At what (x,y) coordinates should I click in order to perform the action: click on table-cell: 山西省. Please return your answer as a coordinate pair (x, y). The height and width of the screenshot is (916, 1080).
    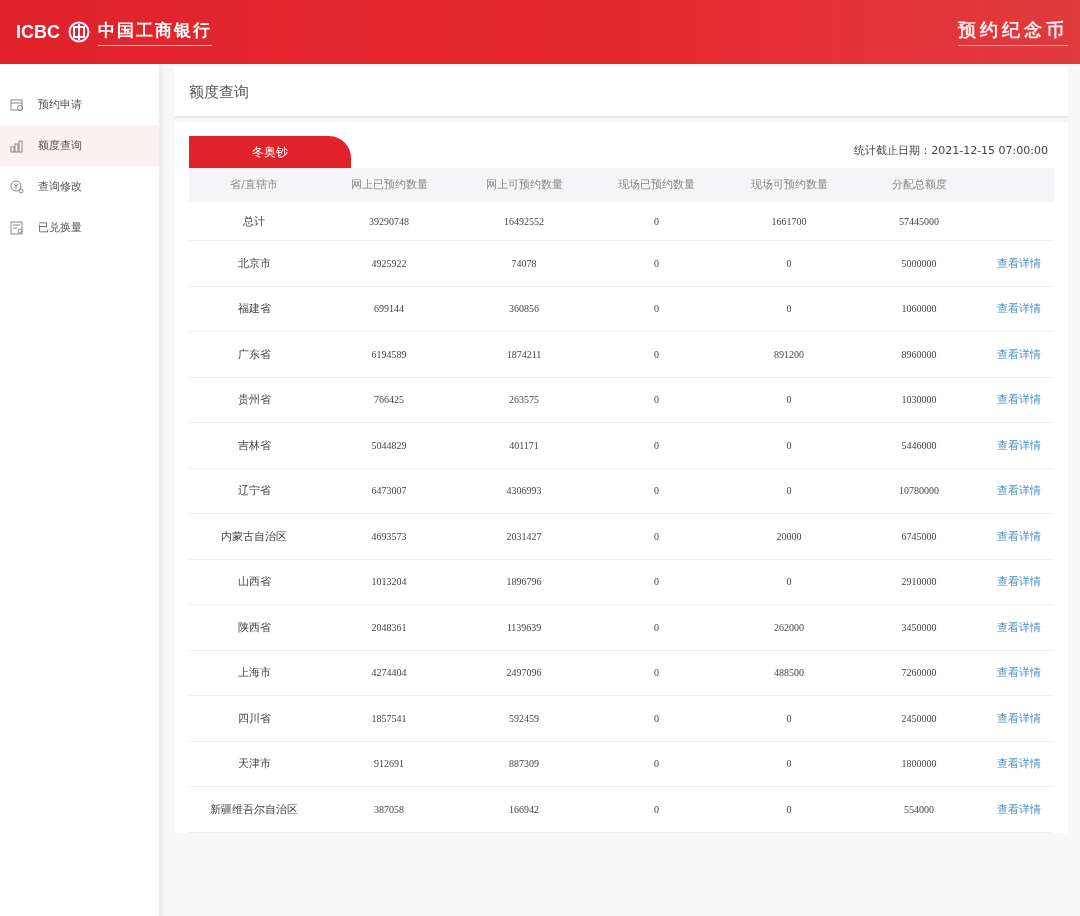
    Looking at the image, I should click on (254, 582).